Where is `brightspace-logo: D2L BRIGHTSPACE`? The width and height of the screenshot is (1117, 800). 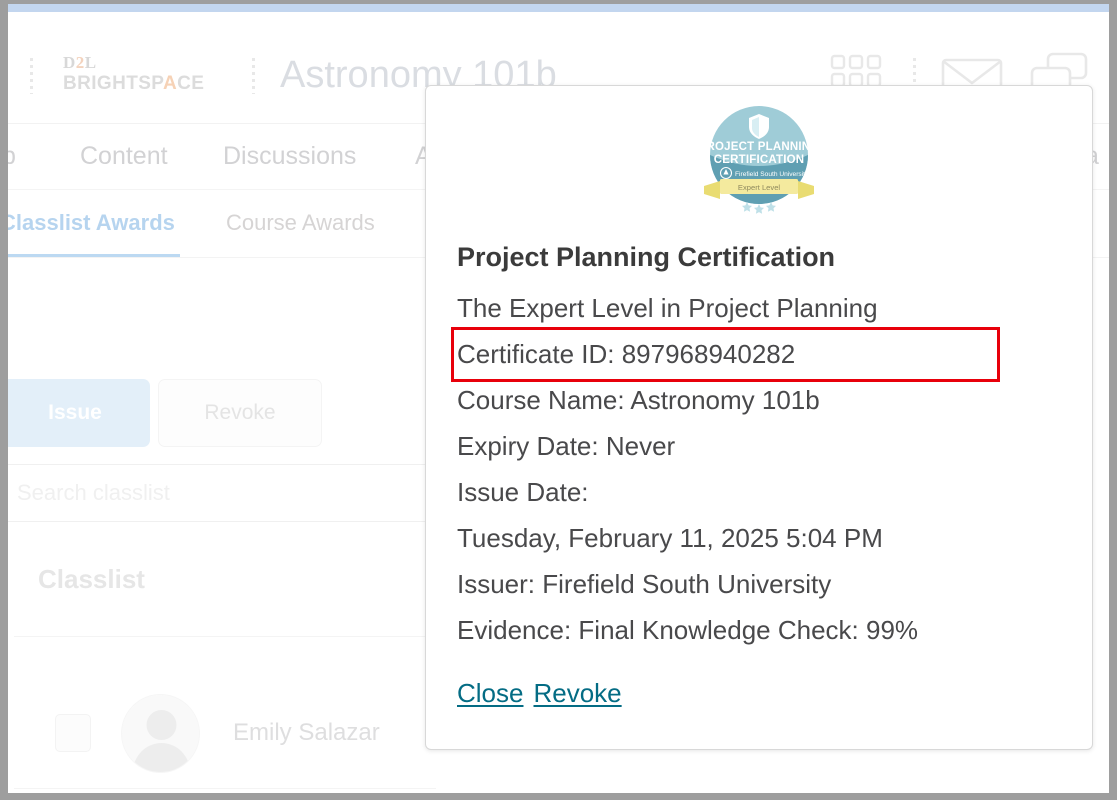
brightspace-logo: D2L BRIGHTSPACE is located at coordinates (133, 73).